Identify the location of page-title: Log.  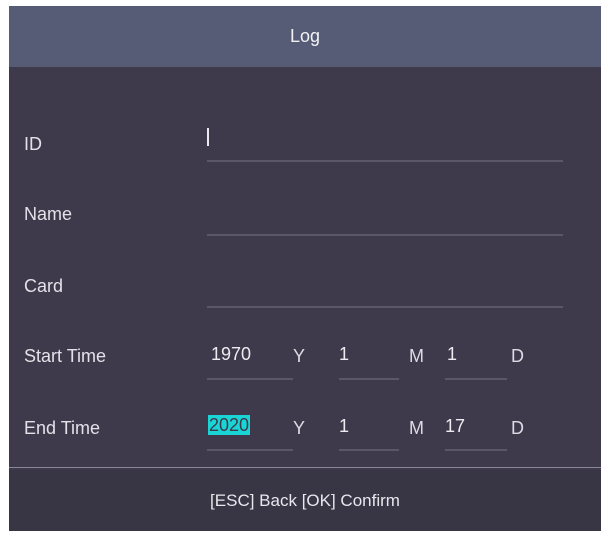
(305, 36).